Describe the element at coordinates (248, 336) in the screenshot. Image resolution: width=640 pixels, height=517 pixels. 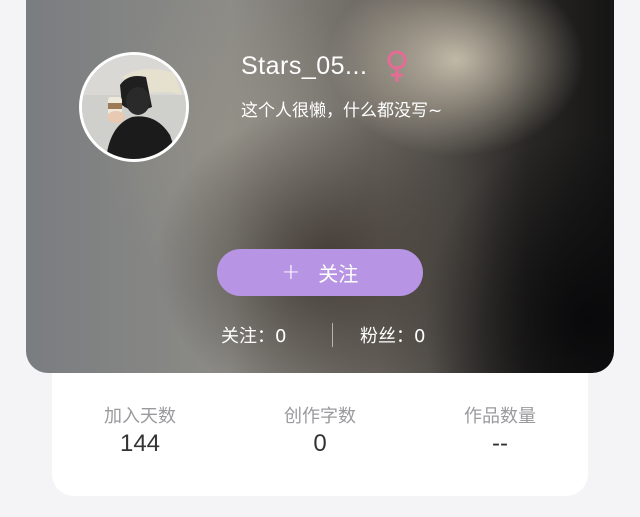
I see `following-label: 关注：` at that location.